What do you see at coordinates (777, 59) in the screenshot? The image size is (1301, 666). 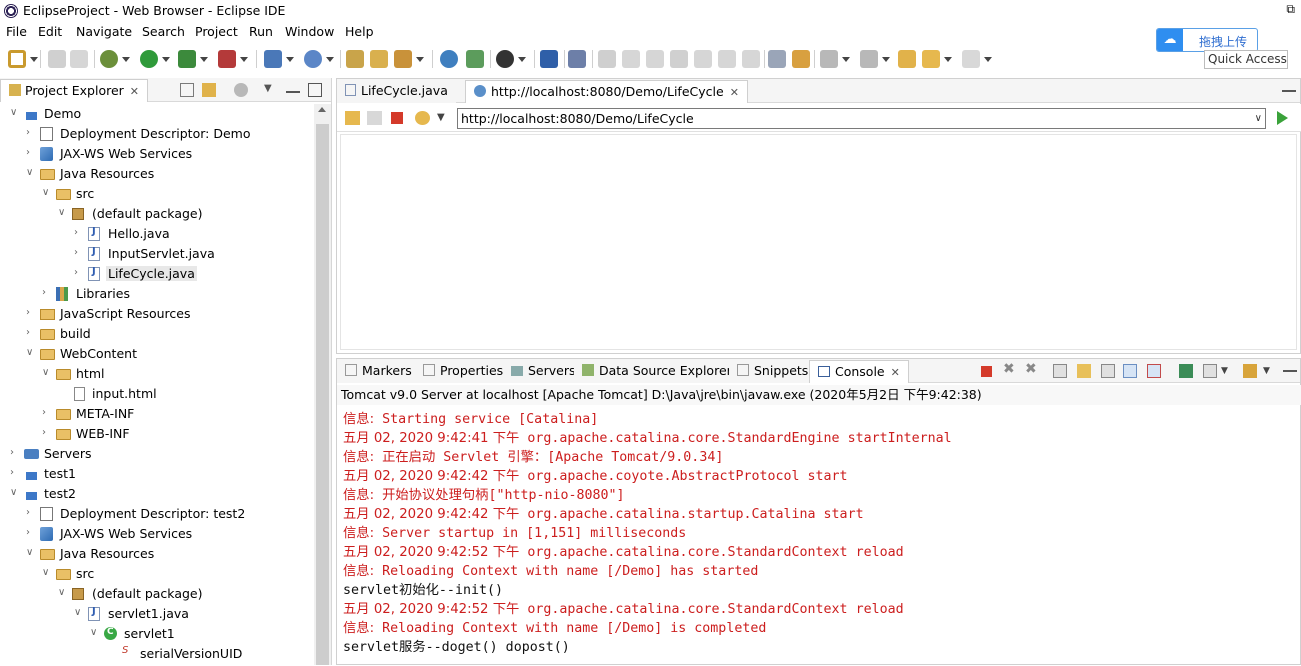 I see `show-whitespace-icon` at bounding box center [777, 59].